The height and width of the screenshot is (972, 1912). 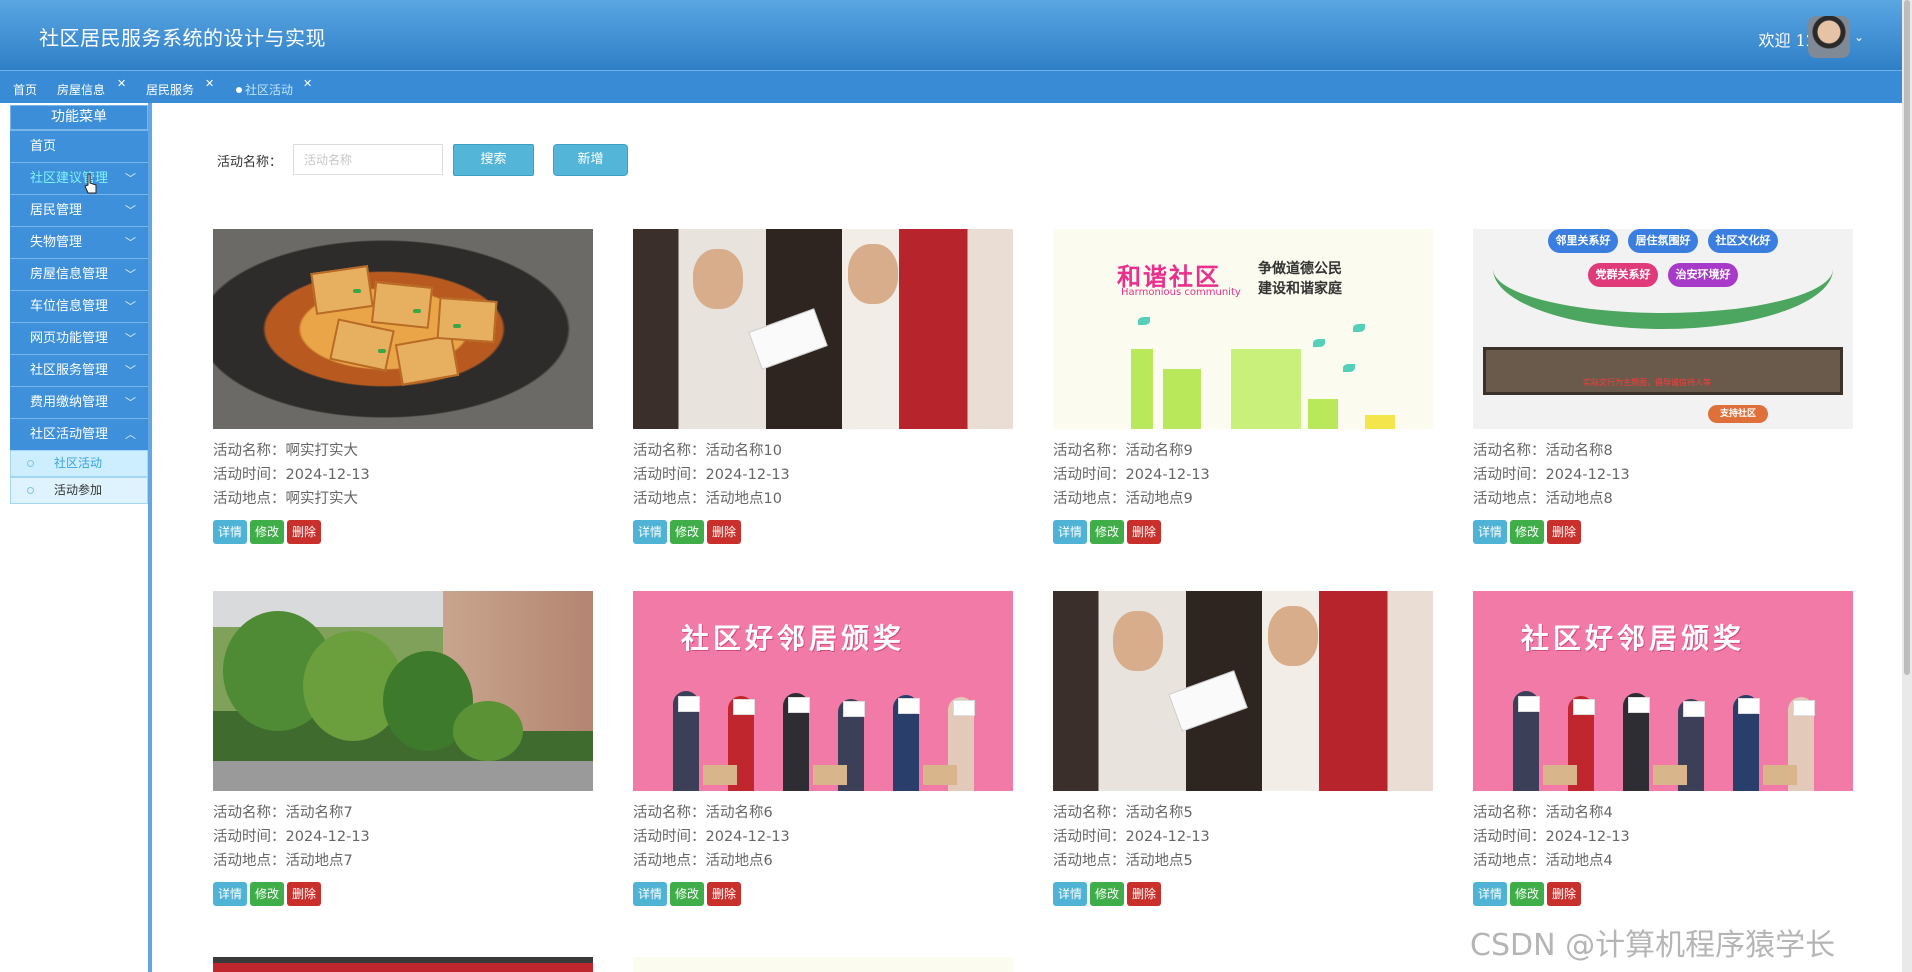 What do you see at coordinates (1583, 241) in the screenshot?
I see `wall-label: 邻里关系好` at bounding box center [1583, 241].